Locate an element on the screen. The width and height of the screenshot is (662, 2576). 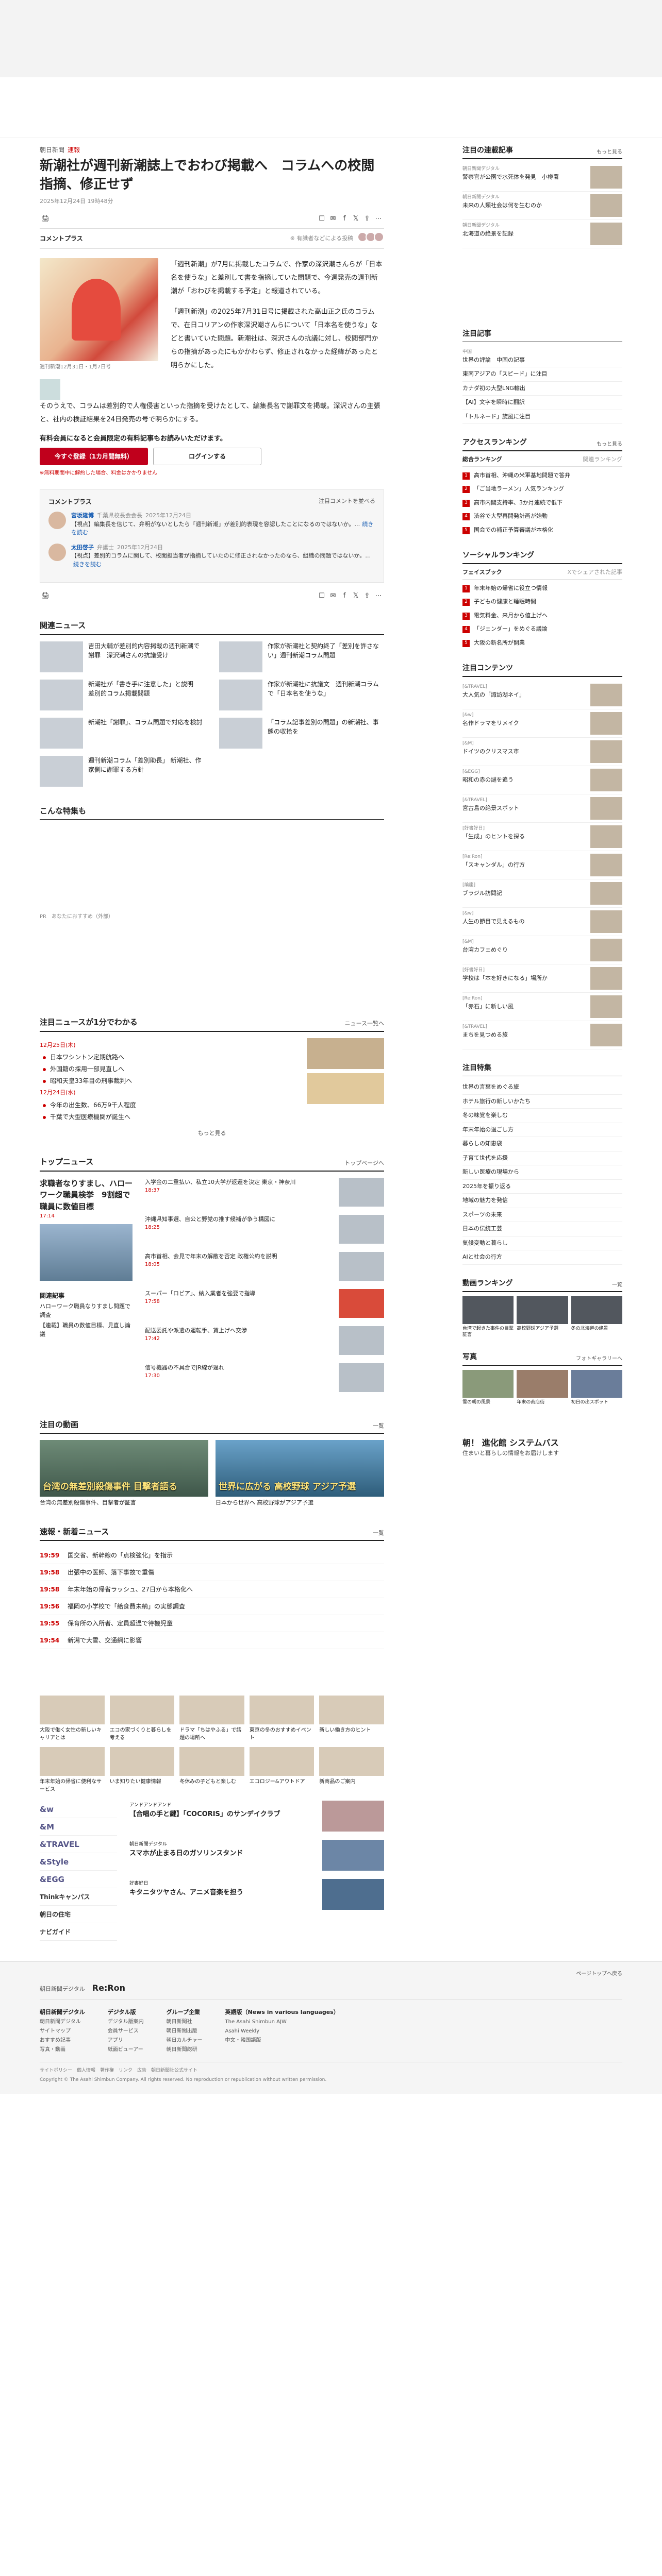
brand-article: 好書好日 キタニタツヤさん、アニメ音楽を担う is located at coordinates (256, 1894).